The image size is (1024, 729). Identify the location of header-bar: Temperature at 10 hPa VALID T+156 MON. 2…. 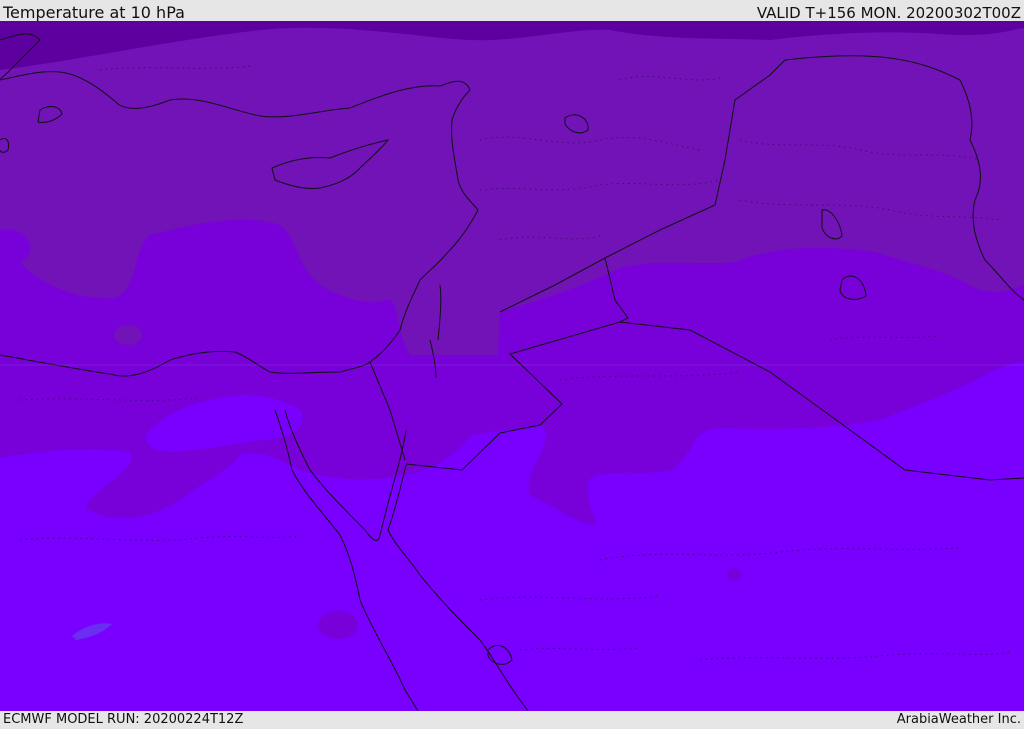
(512, 11).